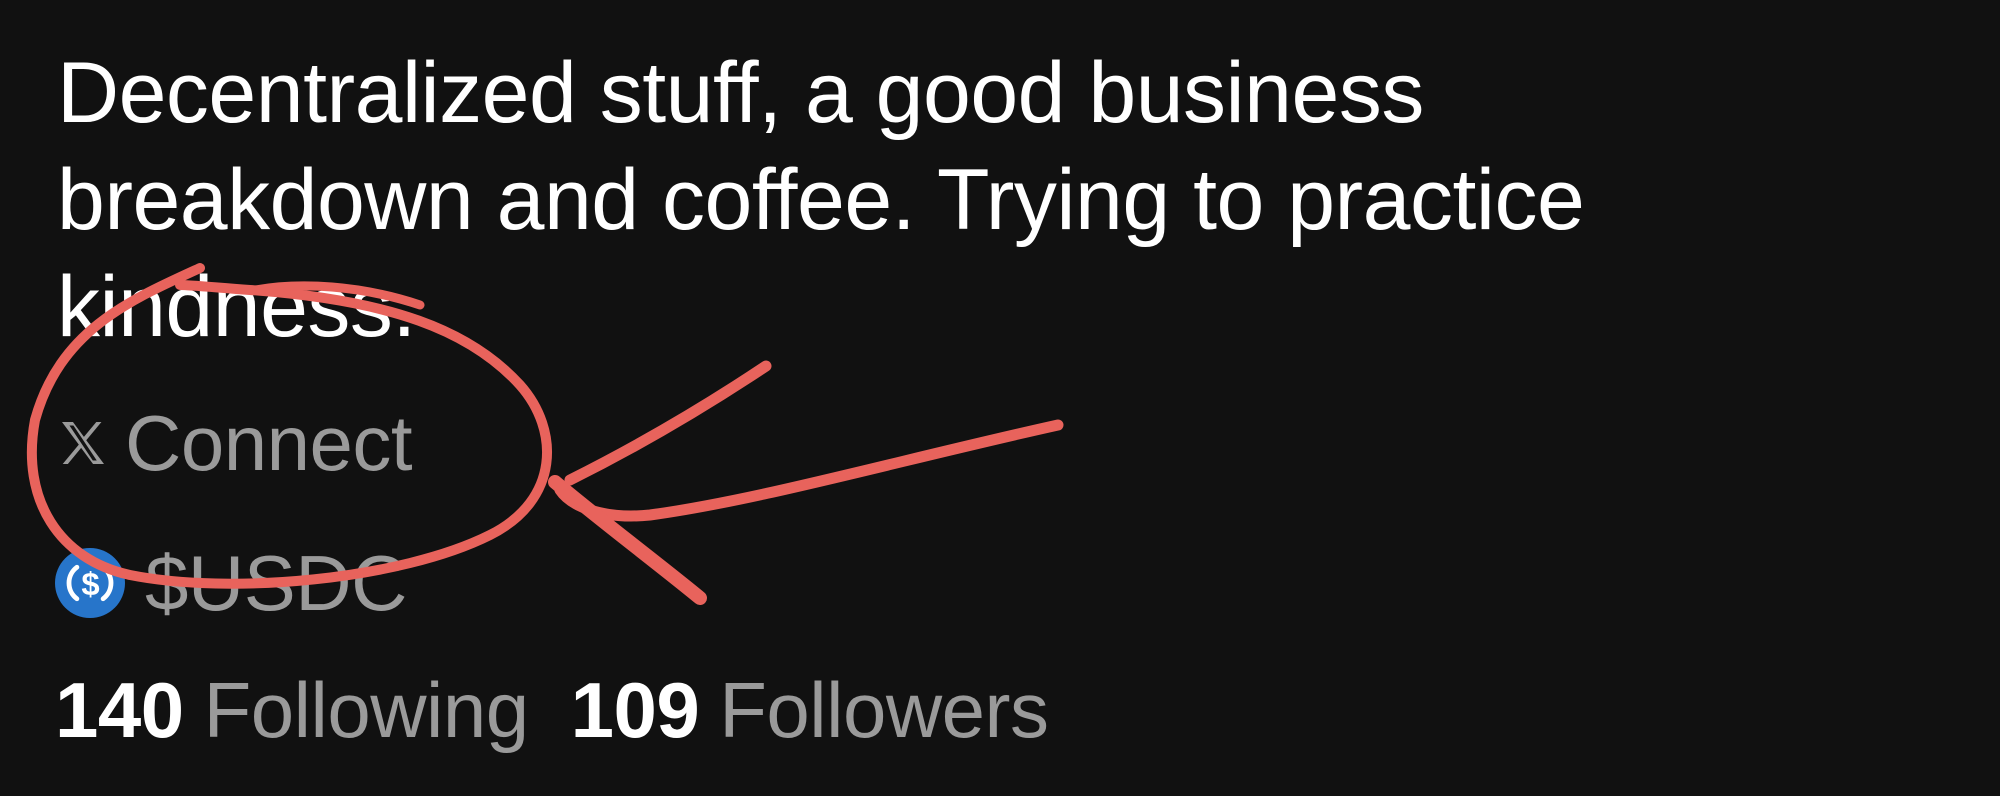 This screenshot has width=2000, height=796. Describe the element at coordinates (627, 540) in the screenshot. I see `annotation-arrow-head-lower` at that location.